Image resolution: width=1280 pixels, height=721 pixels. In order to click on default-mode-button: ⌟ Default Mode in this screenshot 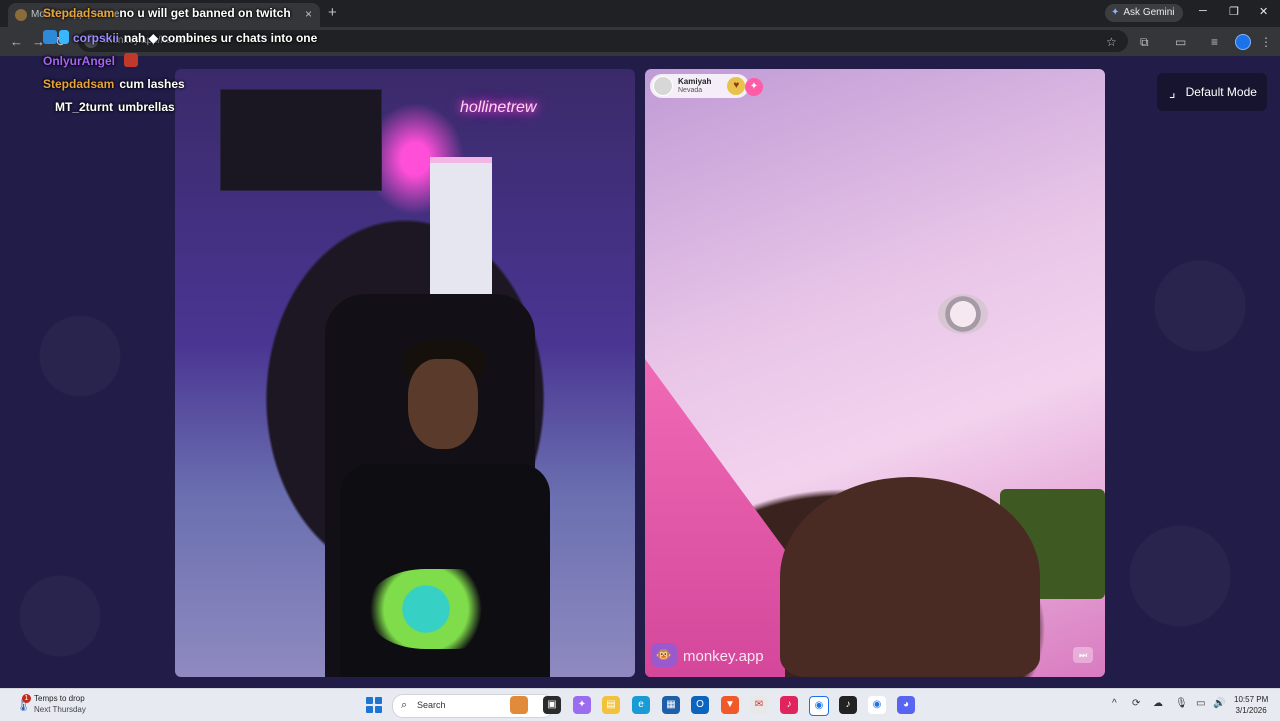, I will do `click(1212, 92)`.